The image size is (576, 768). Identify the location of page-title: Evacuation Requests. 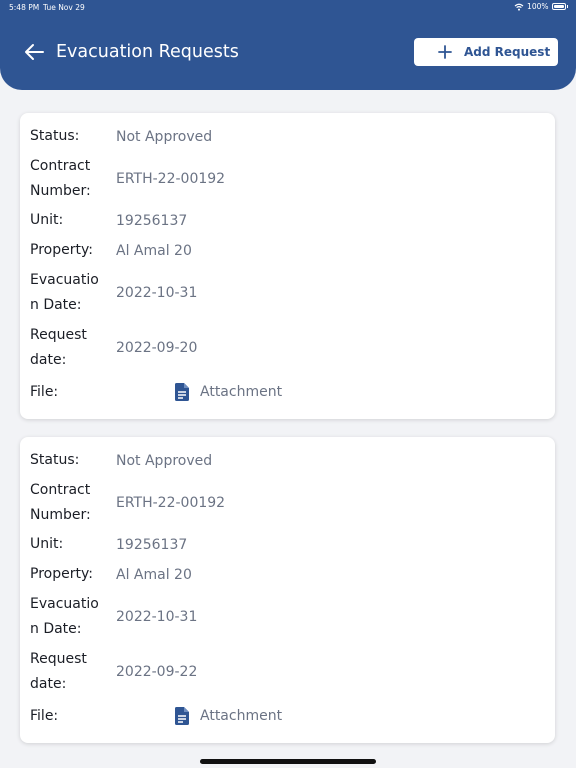
(147, 52).